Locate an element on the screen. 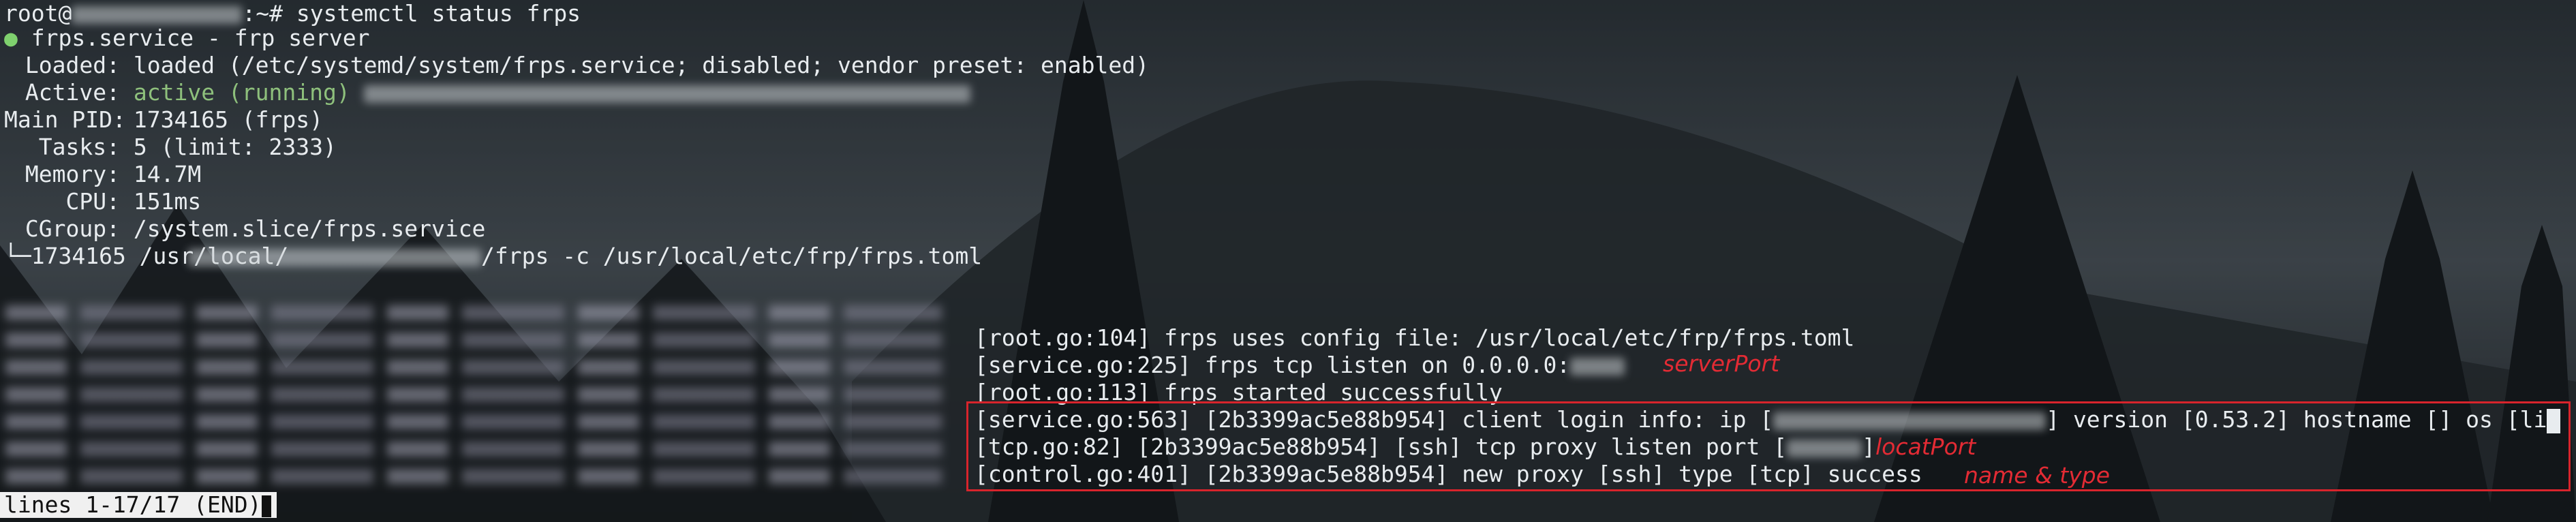 The width and height of the screenshot is (2576, 522). shell-prompt-line: root@:~# systemctl status frps is located at coordinates (292, 13).